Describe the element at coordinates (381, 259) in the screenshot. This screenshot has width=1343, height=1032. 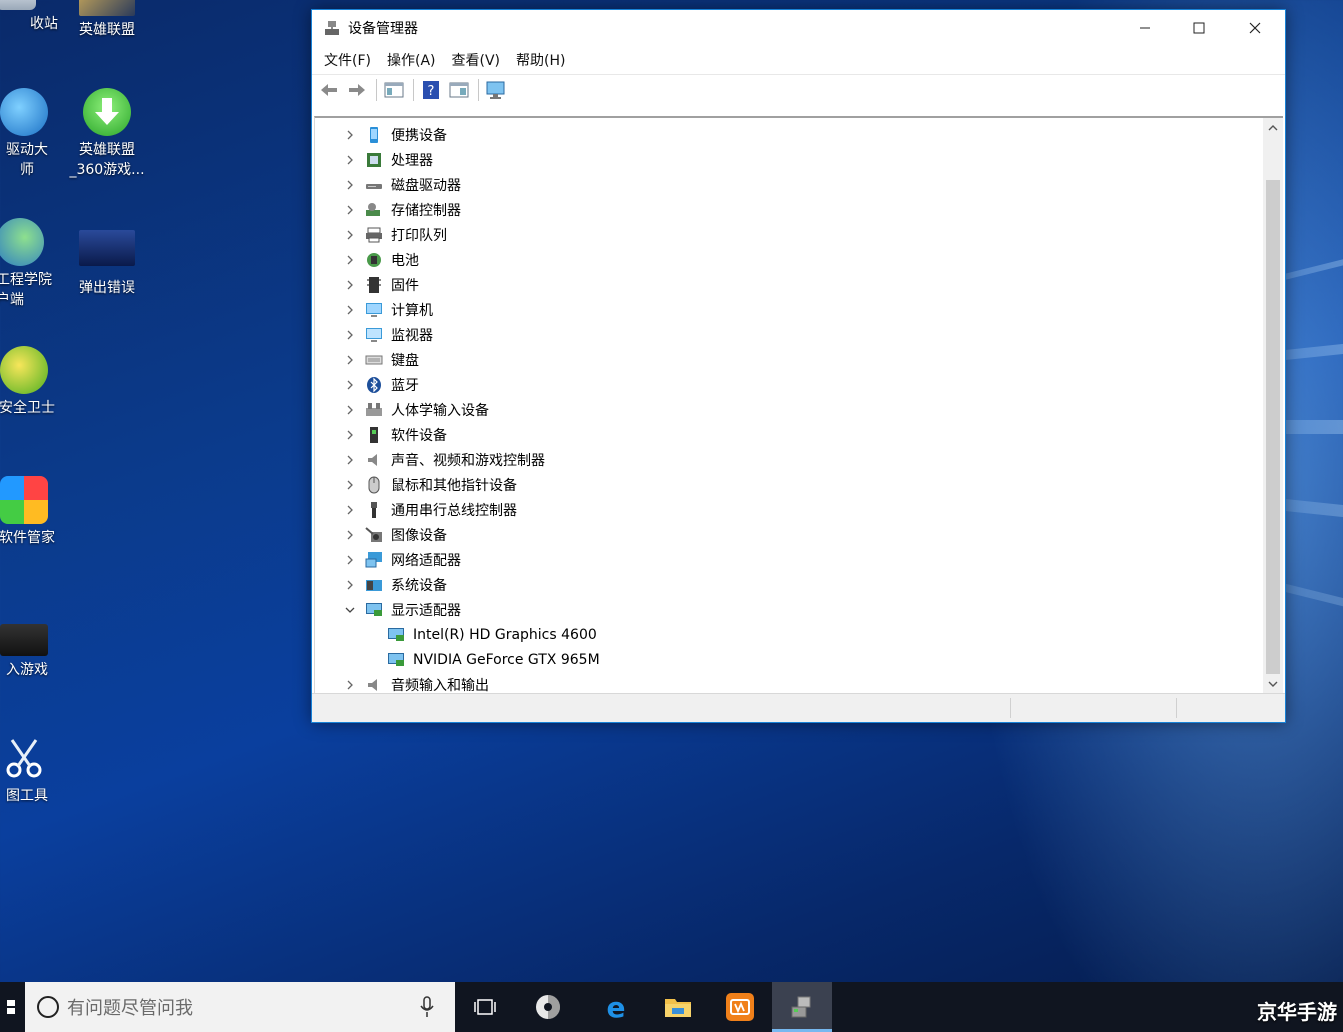
I see `tree-category-item: 电池` at that location.